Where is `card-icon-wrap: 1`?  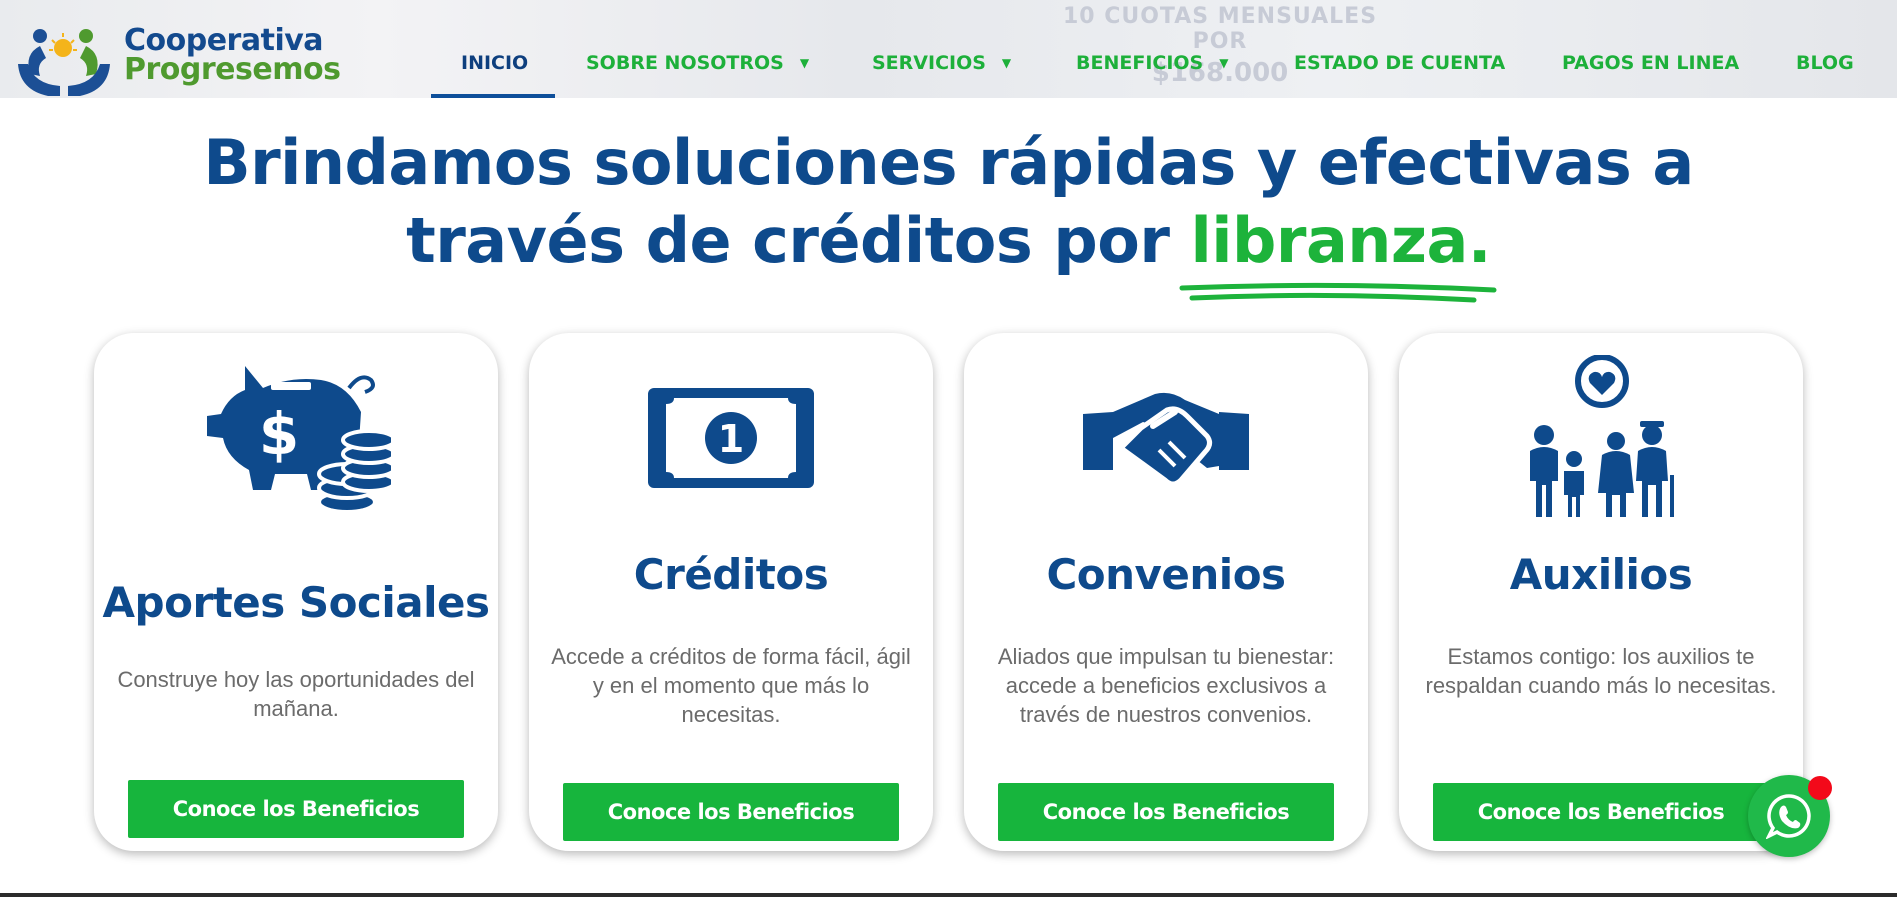
card-icon-wrap: 1 is located at coordinates (731, 438).